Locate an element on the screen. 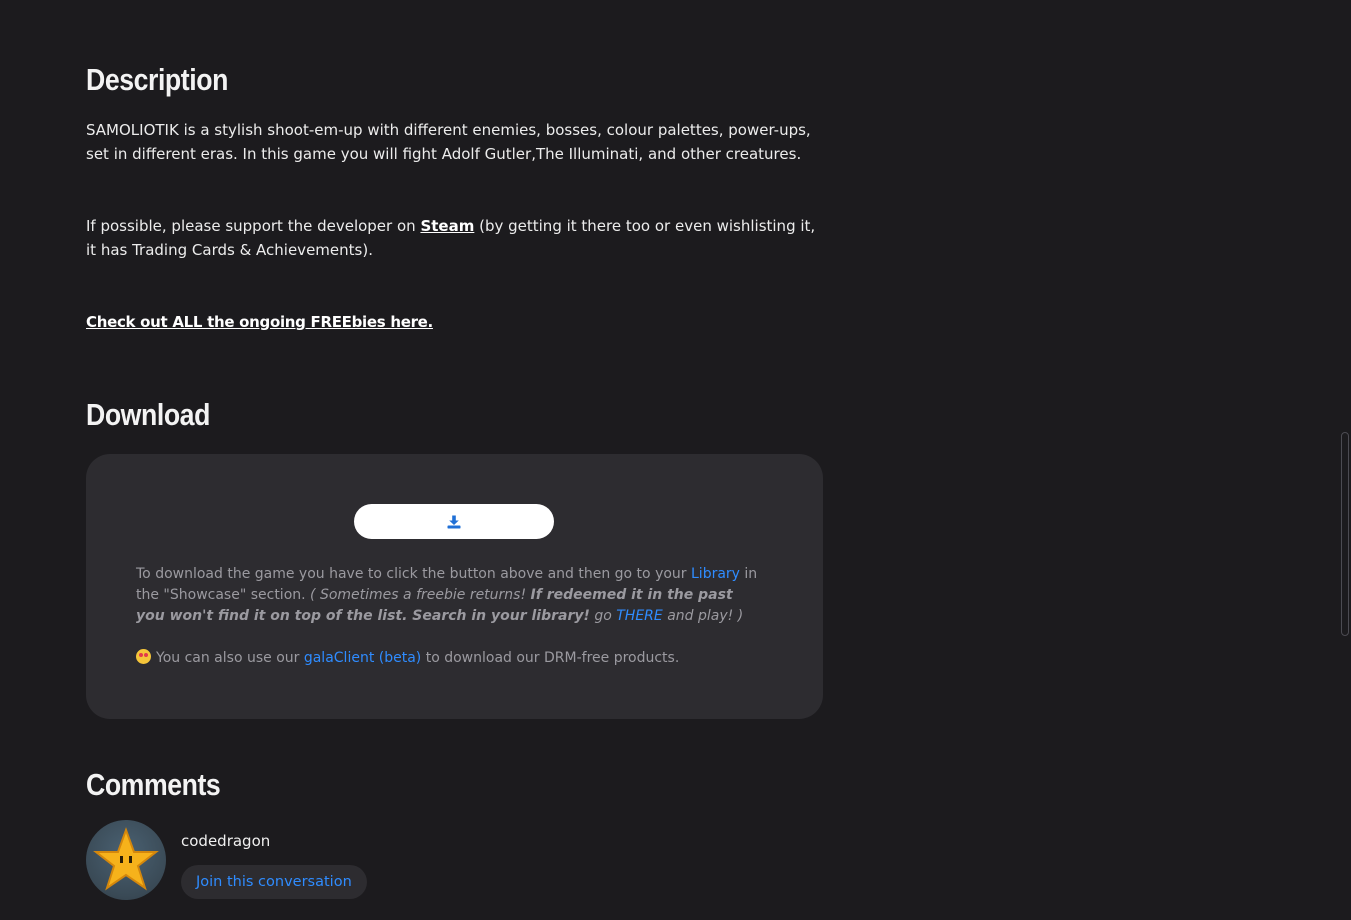 The height and width of the screenshot is (920, 1351). note-italic1: ( Sometimes a freebie returns! is located at coordinates (420, 595).